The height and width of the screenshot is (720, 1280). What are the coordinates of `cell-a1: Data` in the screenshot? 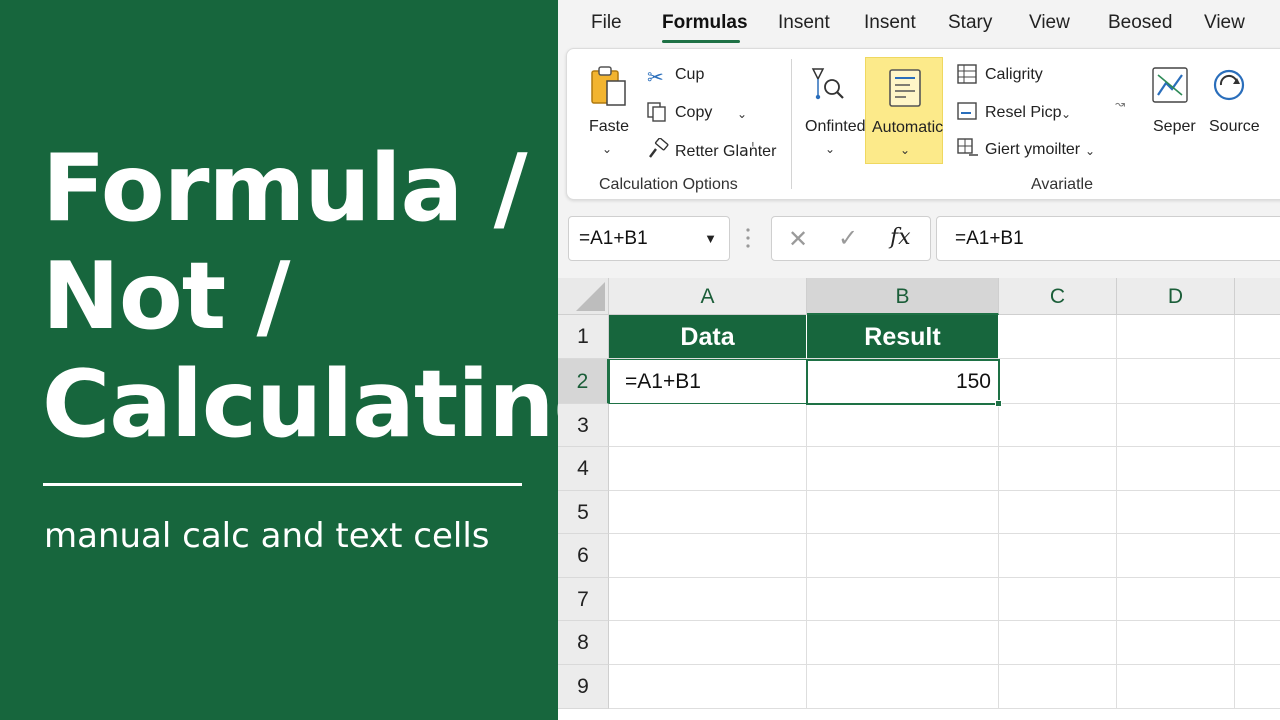 It's located at (708, 337).